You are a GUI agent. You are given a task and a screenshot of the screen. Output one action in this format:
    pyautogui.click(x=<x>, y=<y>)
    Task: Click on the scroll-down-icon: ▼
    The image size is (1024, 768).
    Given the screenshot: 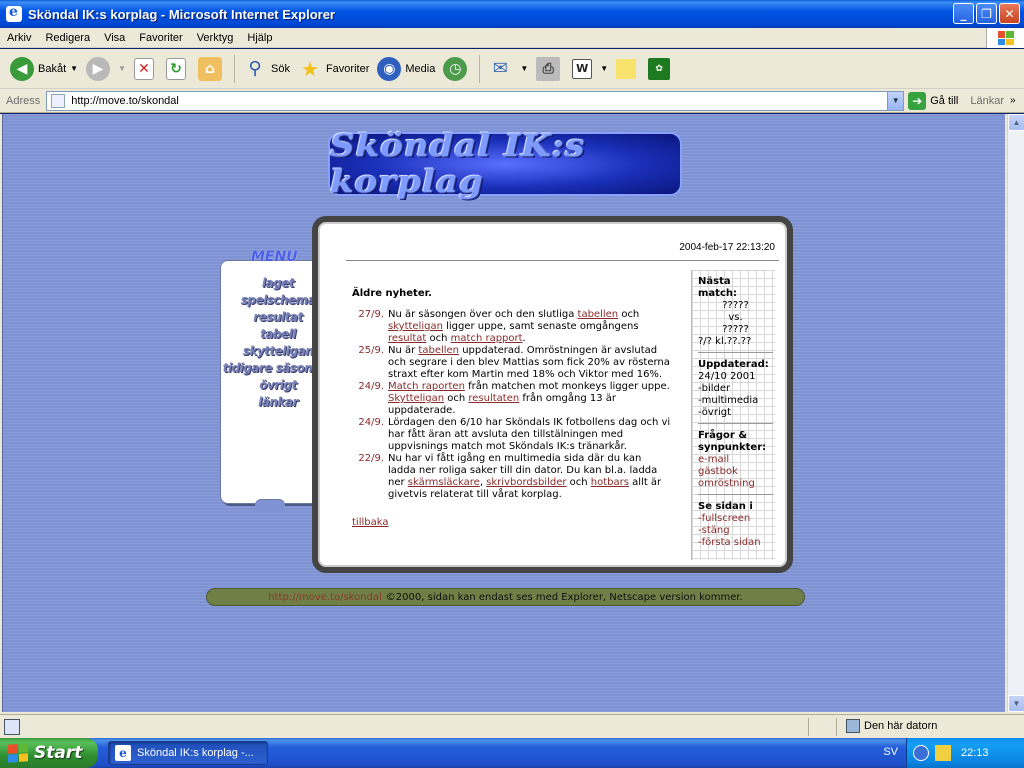 What is the action you would take?
    pyautogui.click(x=1016, y=703)
    